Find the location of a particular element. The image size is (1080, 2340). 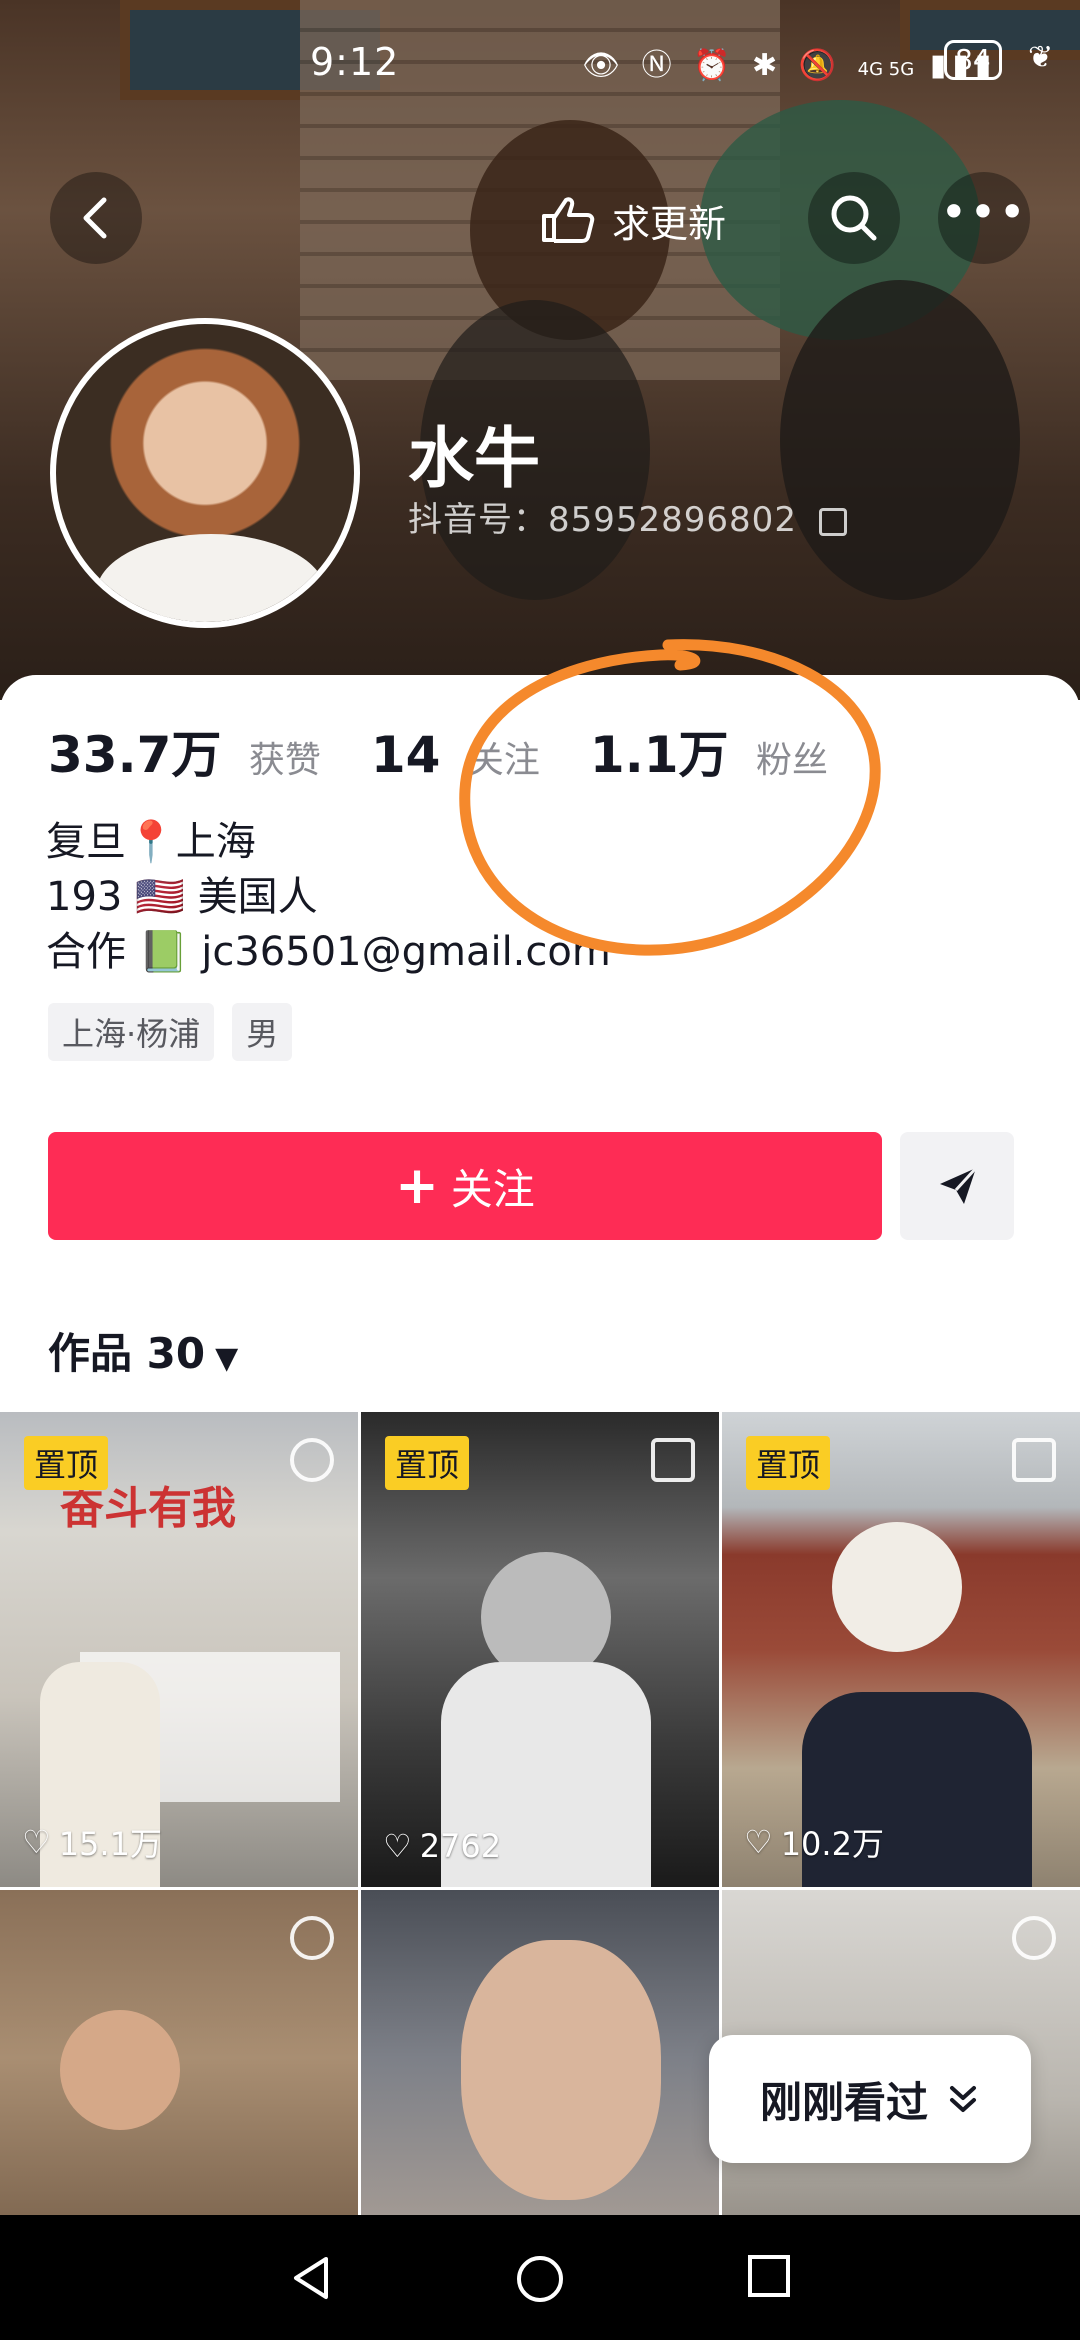

status-icons: 👁 Ⓝ ⏰ ✱ 🔕 4G 5G ▮▮▮ is located at coordinates (790, 65).